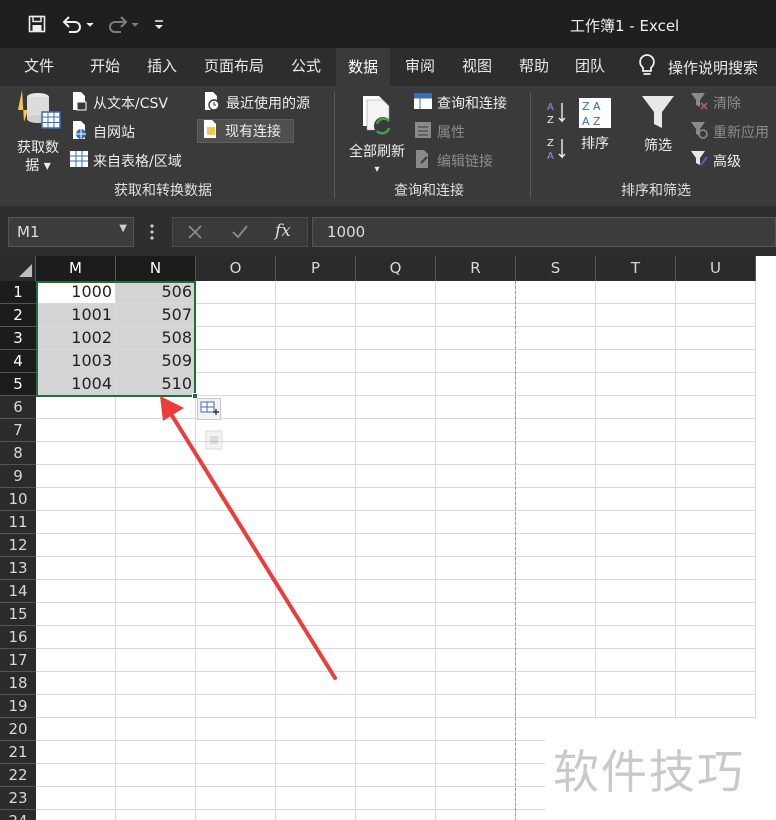 Image resolution: width=776 pixels, height=820 pixels. Describe the element at coordinates (420, 67) in the screenshot. I see `tab-review: 审阅` at that location.